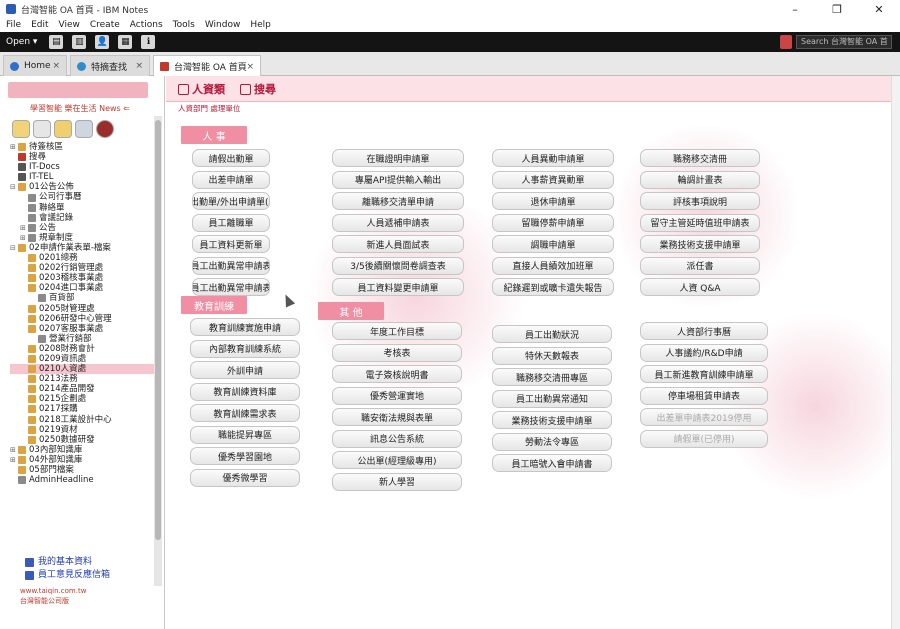 This screenshot has width=900, height=629. What do you see at coordinates (82, 480) in the screenshot?
I see `tree-item: AdminHeadline` at bounding box center [82, 480].